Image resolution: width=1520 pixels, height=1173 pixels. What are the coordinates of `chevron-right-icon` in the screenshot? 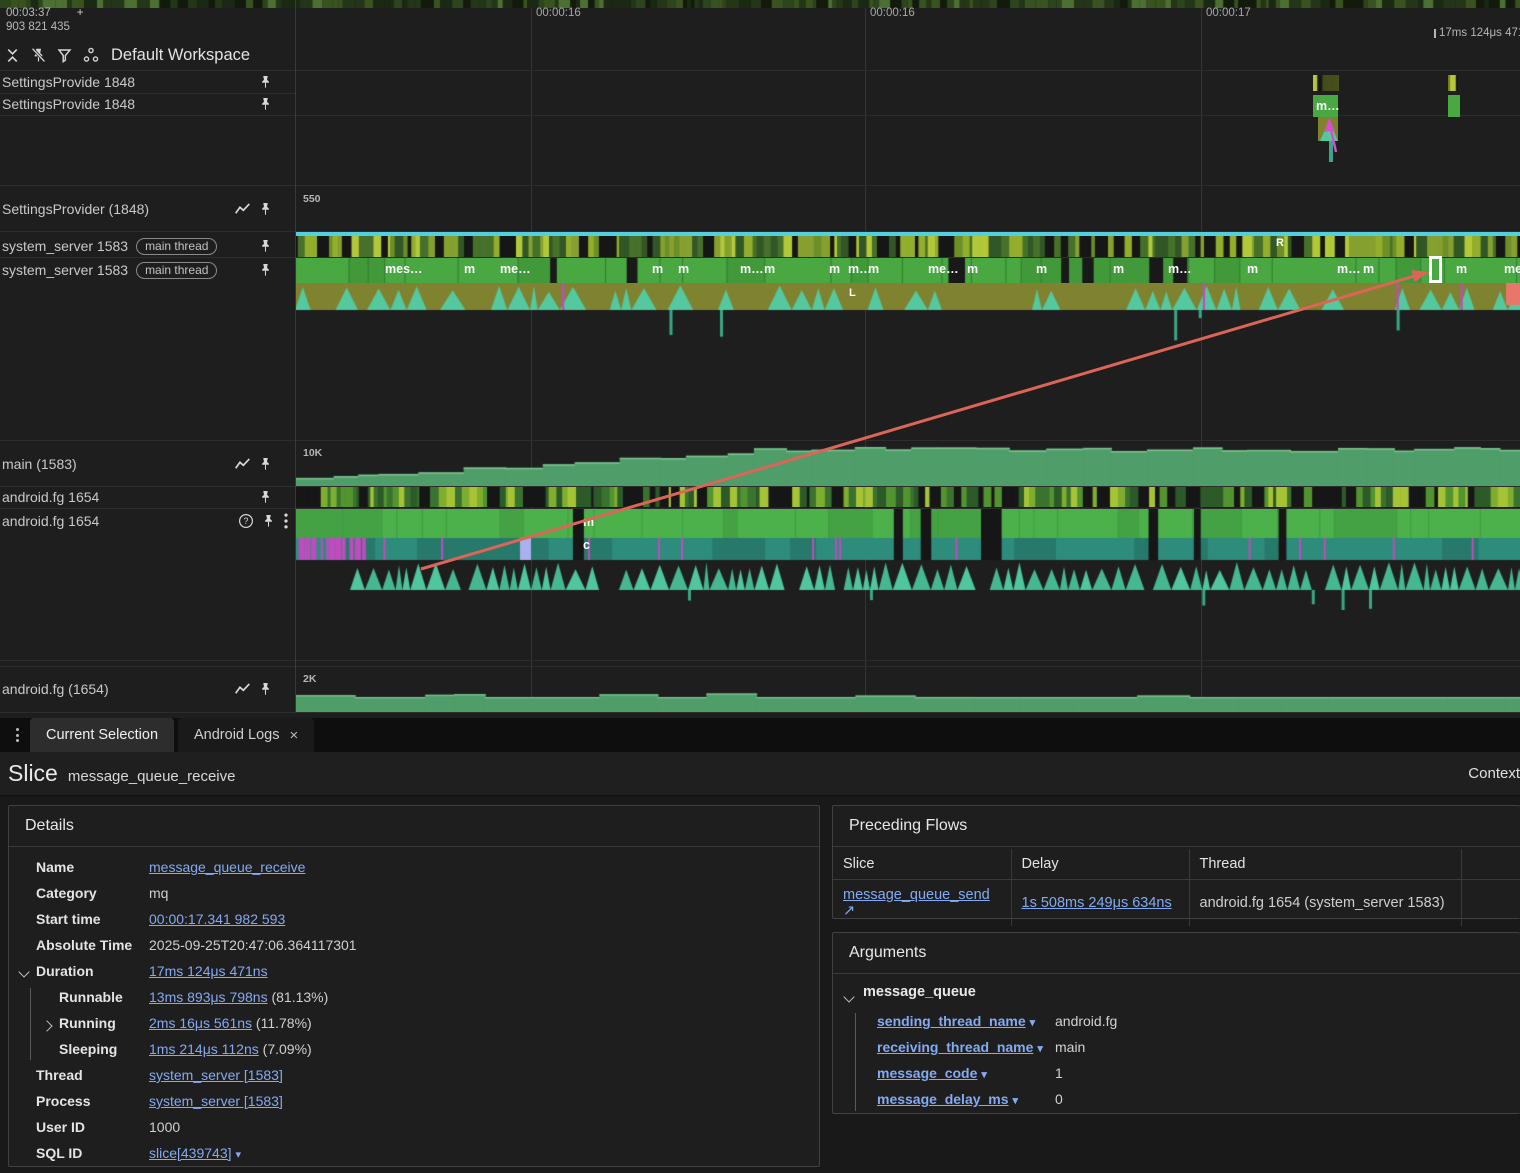 It's located at (47, 1026).